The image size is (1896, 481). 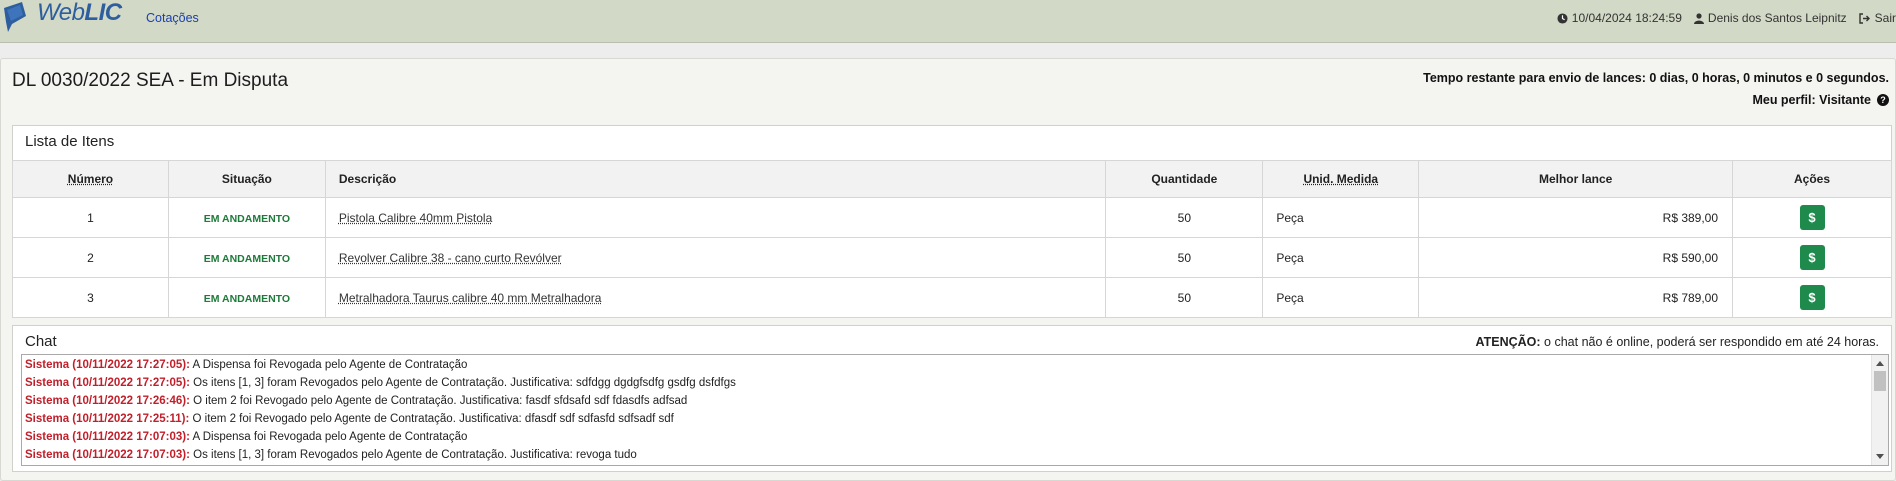 I want to click on chat-scrollbar, so click(x=1879, y=410).